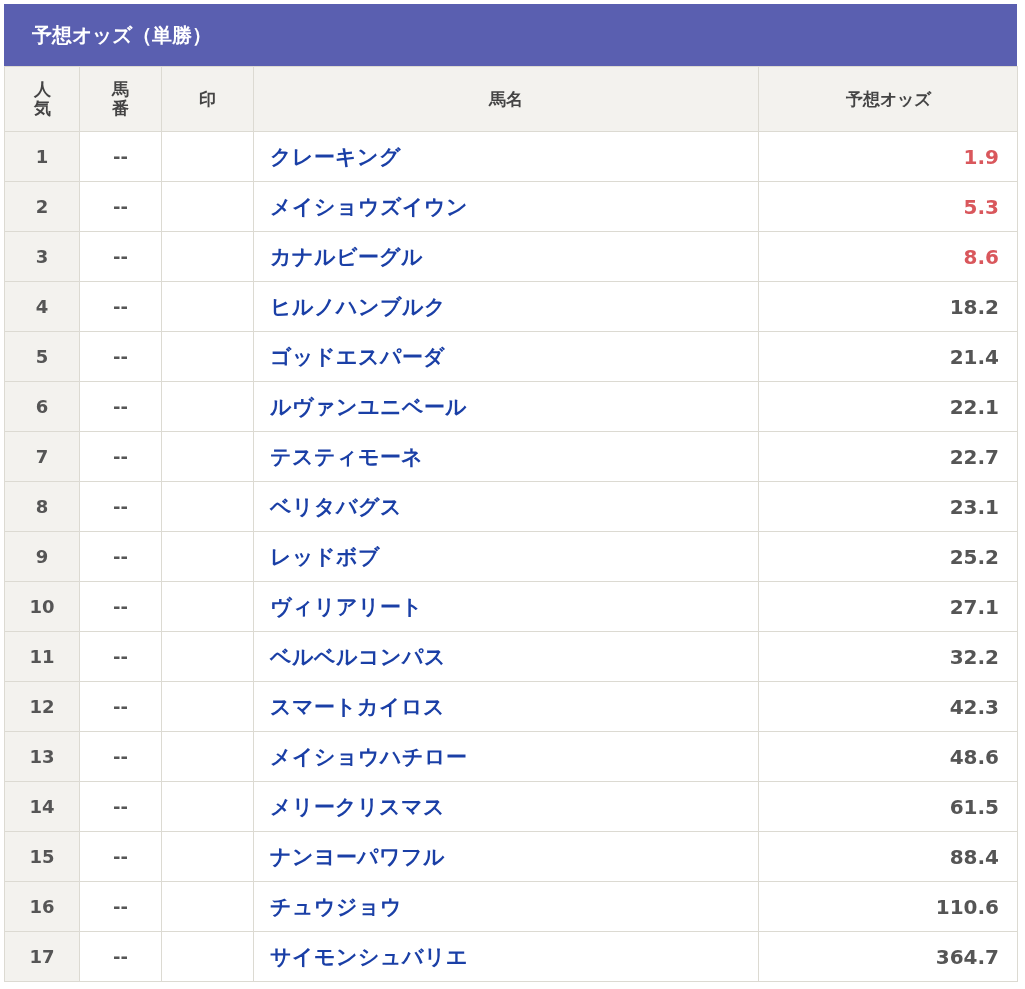  What do you see at coordinates (42, 506) in the screenshot?
I see `rank-cell: 8` at bounding box center [42, 506].